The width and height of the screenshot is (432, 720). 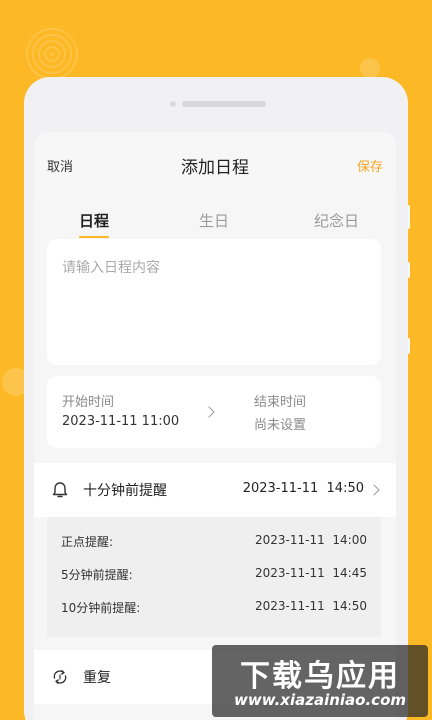 I want to click on schedule-content-input: 请输入日程内容, so click(x=214, y=302).